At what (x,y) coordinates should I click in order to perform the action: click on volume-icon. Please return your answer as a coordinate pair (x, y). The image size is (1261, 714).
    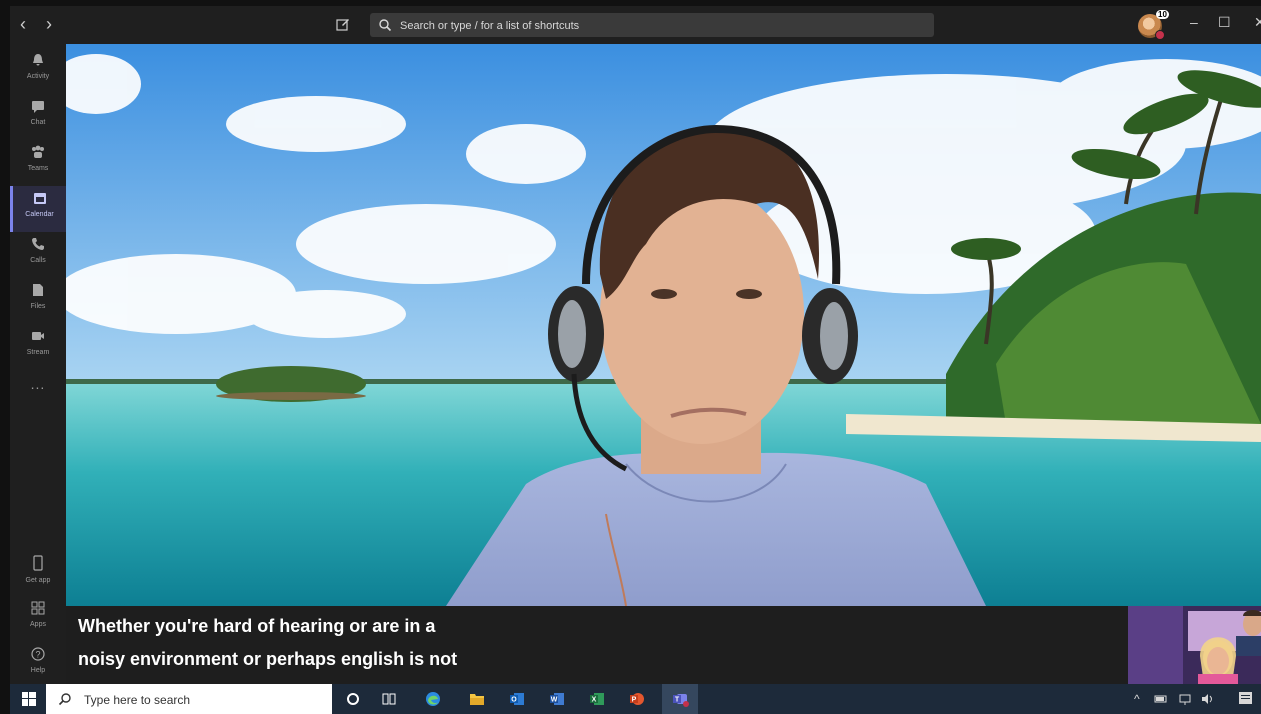
    Looking at the image, I should click on (1207, 699).